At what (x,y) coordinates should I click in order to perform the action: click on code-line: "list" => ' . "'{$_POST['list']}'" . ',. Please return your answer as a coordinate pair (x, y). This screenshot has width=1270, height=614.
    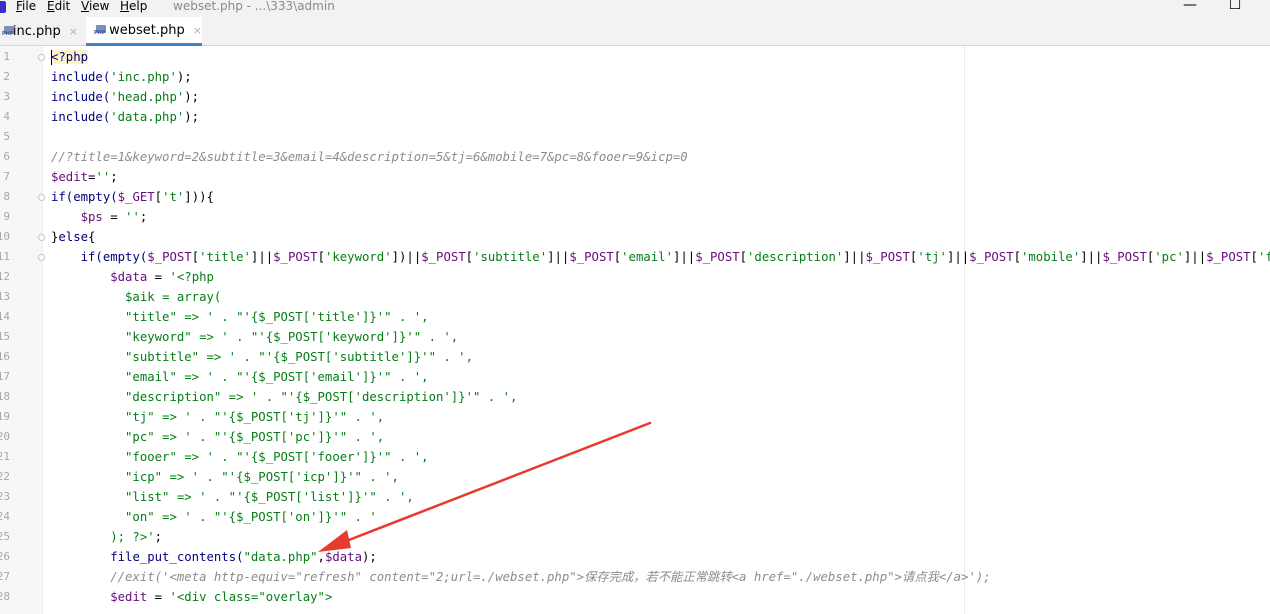
    Looking at the image, I should click on (660, 497).